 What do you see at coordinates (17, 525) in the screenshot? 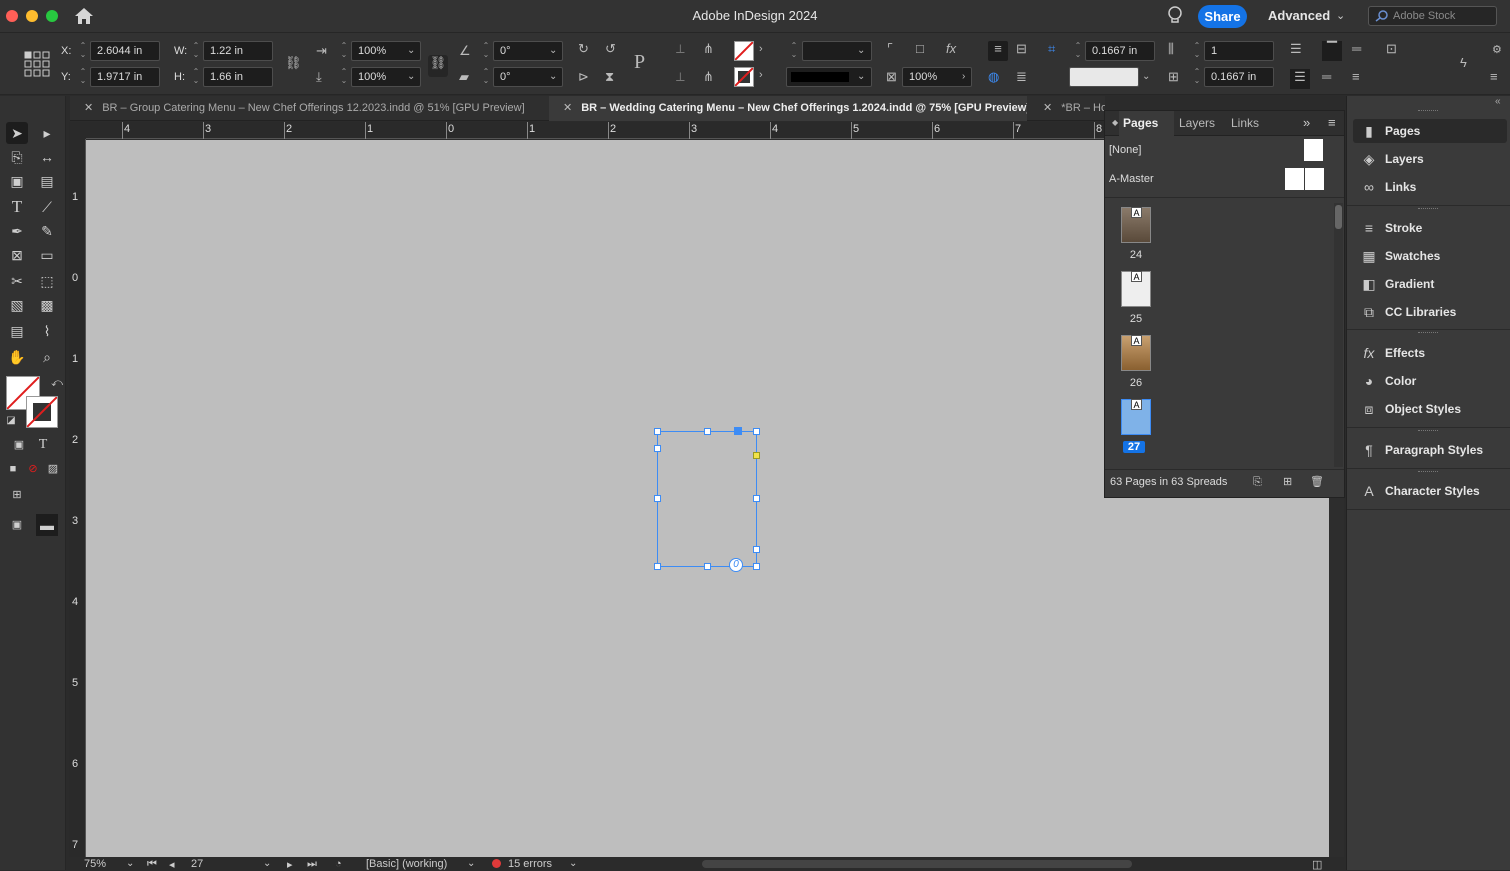
I see `normal-view-icon: ▣` at bounding box center [17, 525].